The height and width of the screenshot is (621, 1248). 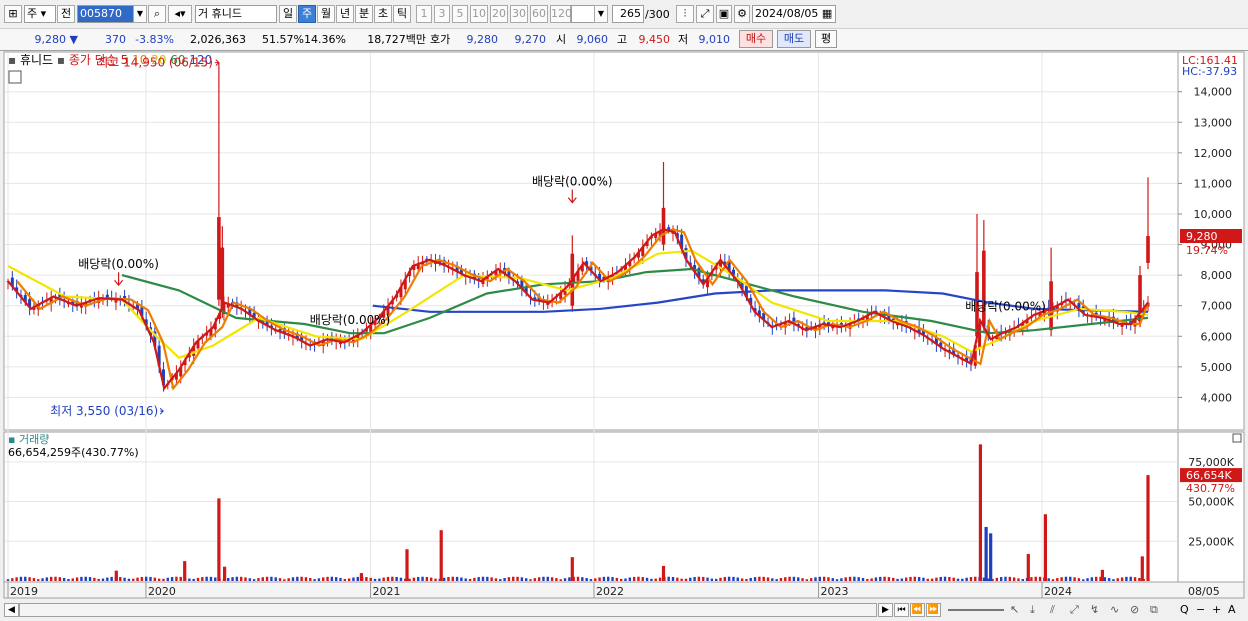 What do you see at coordinates (1074, 610) in the screenshot?
I see `draw-tool-3-icon: ⤢` at bounding box center [1074, 610].